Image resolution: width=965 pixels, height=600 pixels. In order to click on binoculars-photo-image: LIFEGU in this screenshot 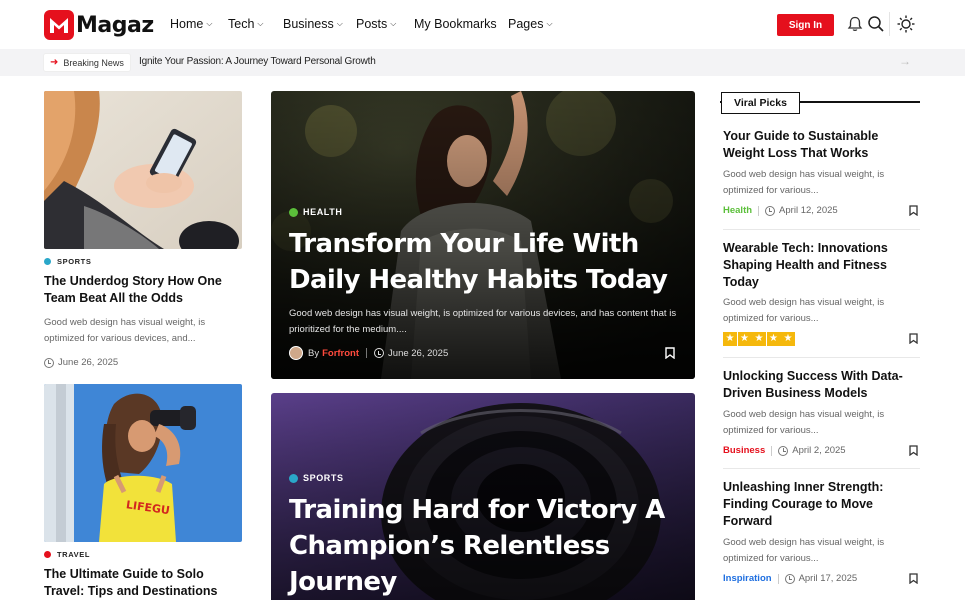, I will do `click(143, 463)`.